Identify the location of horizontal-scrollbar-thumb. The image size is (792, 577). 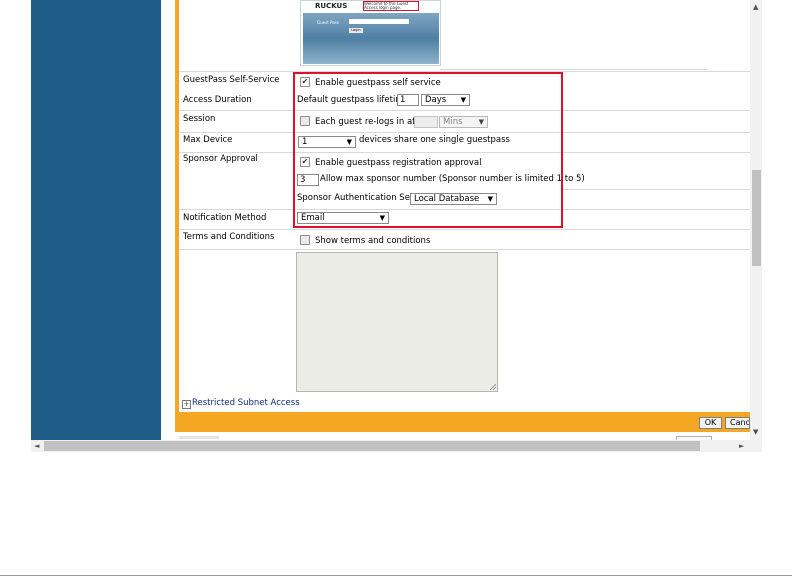
(372, 446).